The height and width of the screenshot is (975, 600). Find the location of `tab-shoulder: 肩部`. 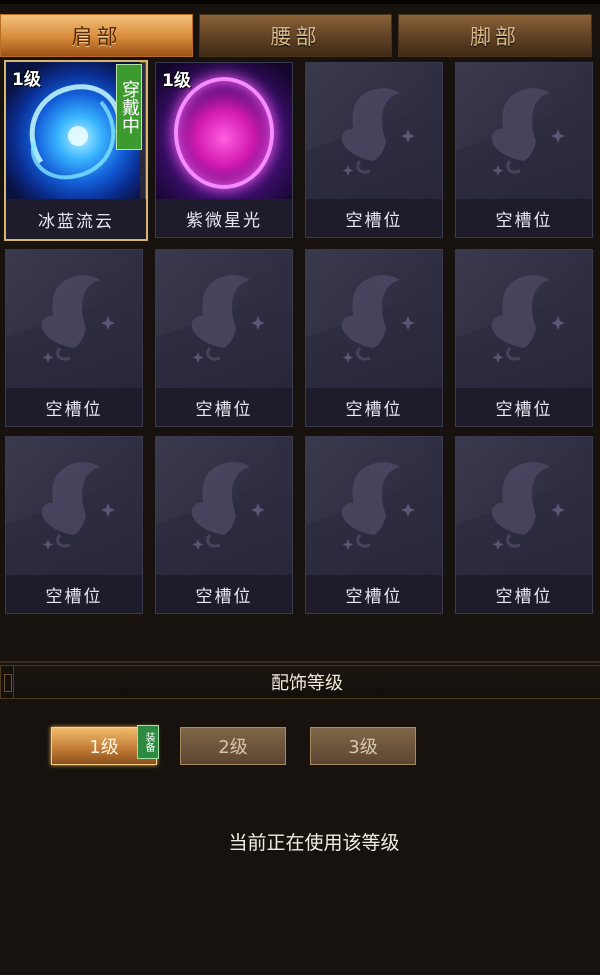

tab-shoulder: 肩部 is located at coordinates (96, 35).